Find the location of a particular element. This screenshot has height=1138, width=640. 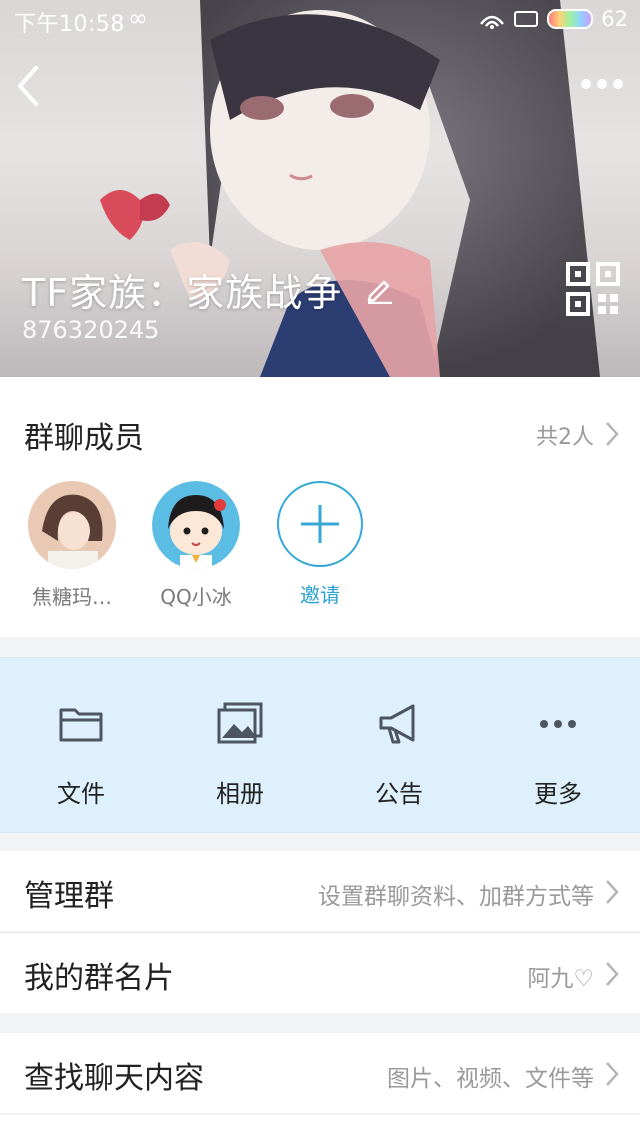

qr-code-icon is located at coordinates (593, 289).